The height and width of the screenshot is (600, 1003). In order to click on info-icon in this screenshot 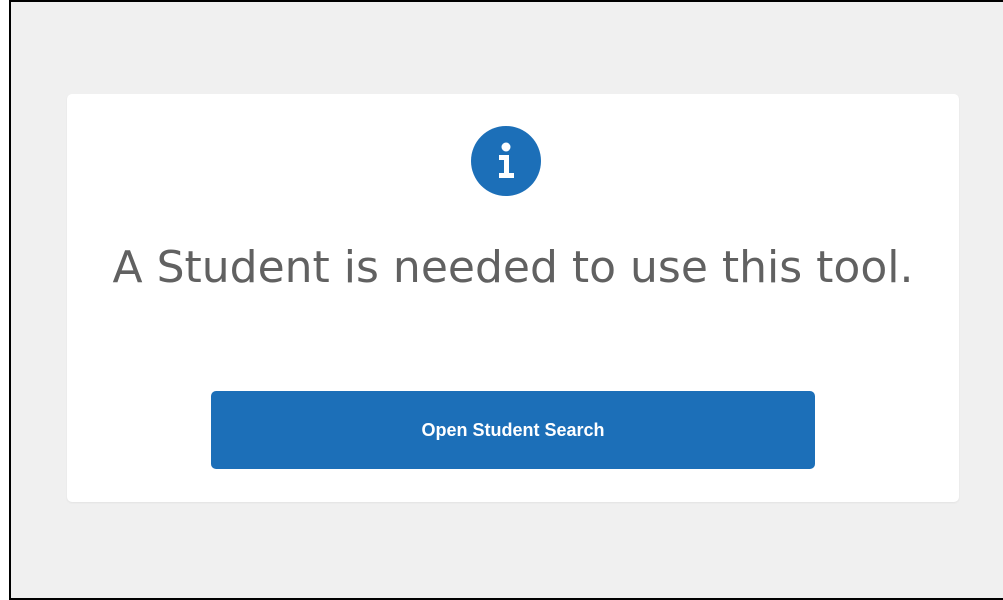, I will do `click(506, 161)`.